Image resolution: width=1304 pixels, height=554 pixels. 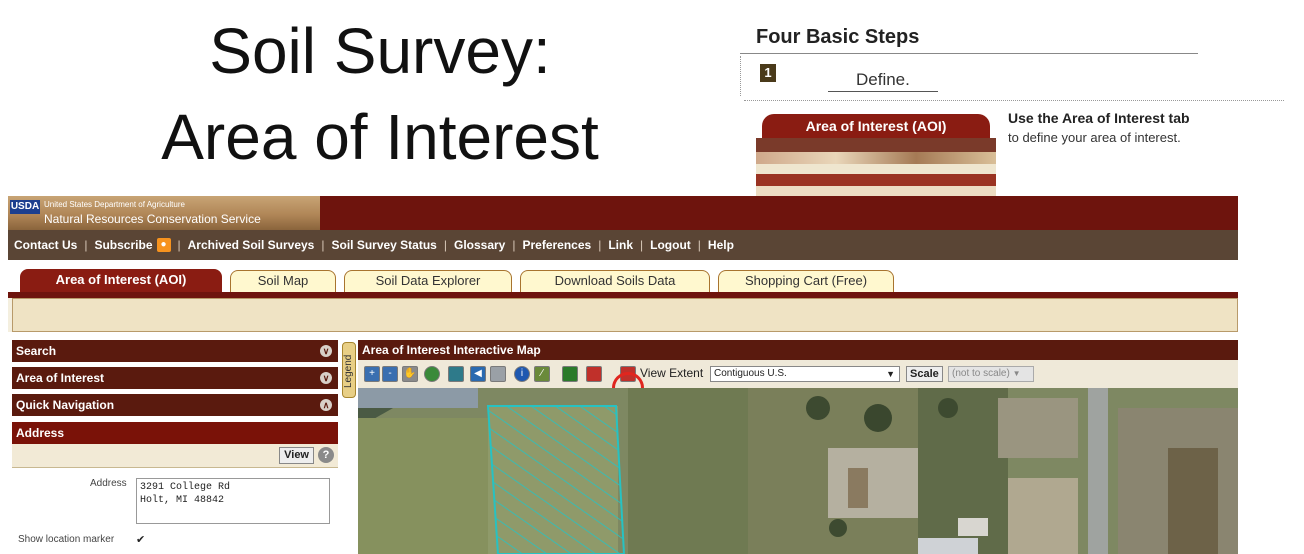 What do you see at coordinates (380, 94) in the screenshot?
I see `slide-title: Soil Survey: Area of Interest` at bounding box center [380, 94].